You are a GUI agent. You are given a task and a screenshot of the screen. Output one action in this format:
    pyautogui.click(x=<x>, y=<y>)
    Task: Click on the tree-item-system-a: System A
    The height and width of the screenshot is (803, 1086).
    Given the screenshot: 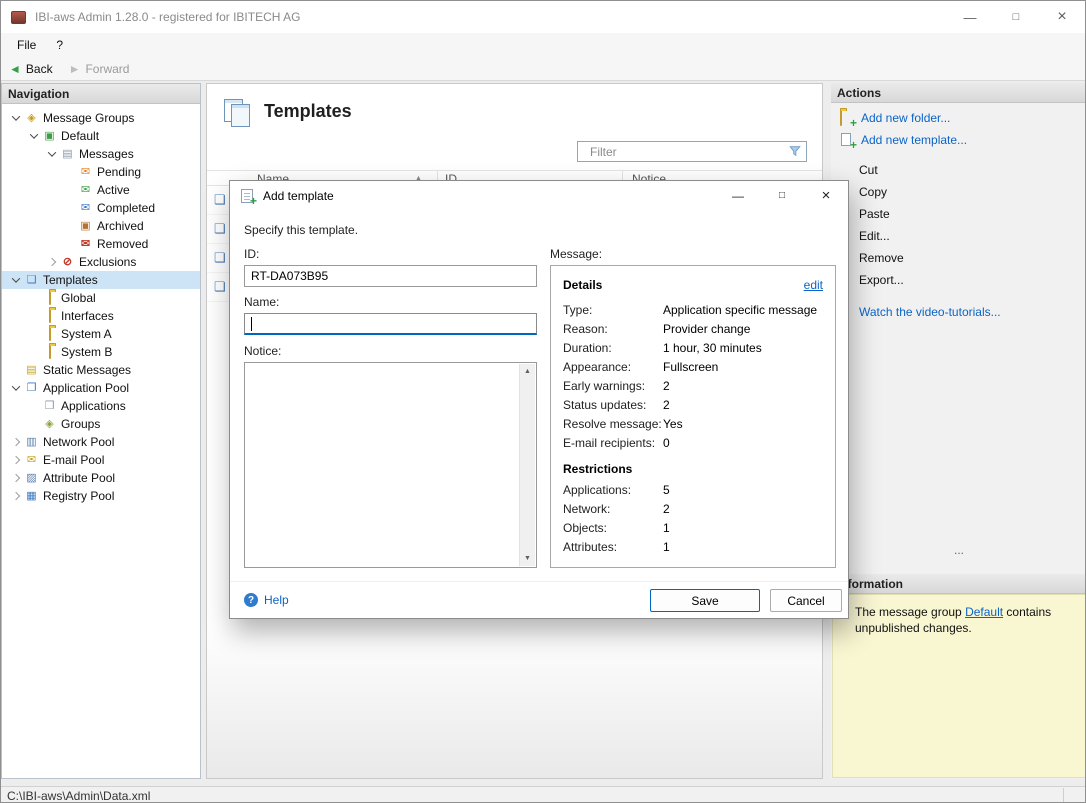 What is the action you would take?
    pyautogui.click(x=101, y=334)
    